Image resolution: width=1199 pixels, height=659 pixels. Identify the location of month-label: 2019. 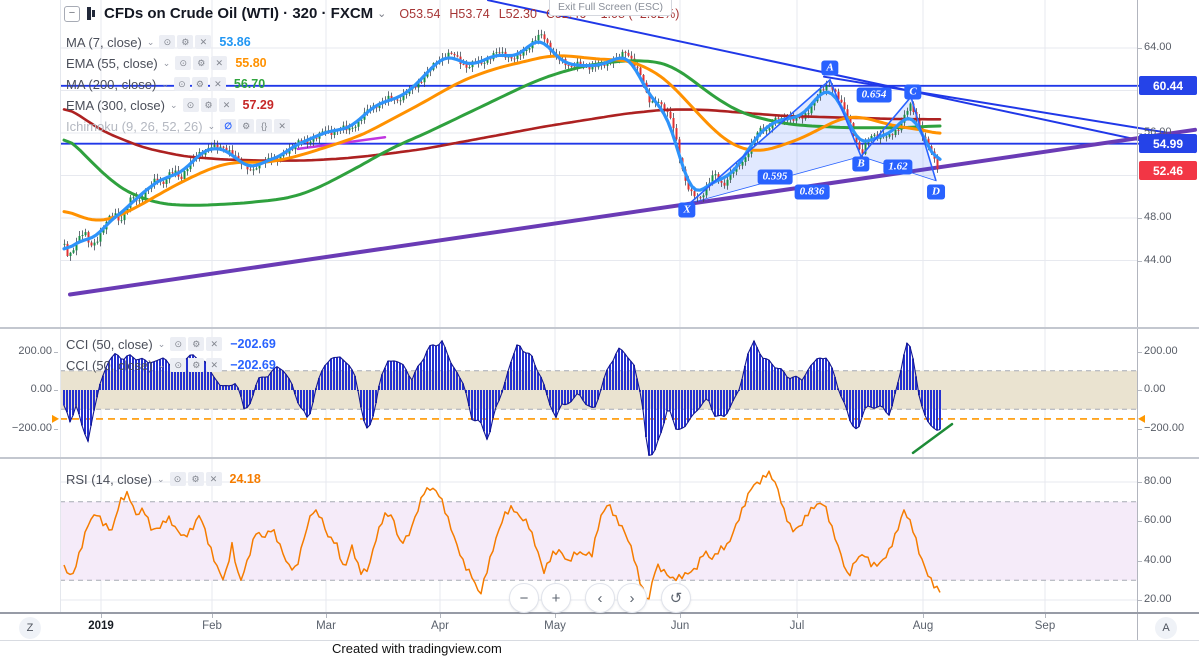
(101, 626).